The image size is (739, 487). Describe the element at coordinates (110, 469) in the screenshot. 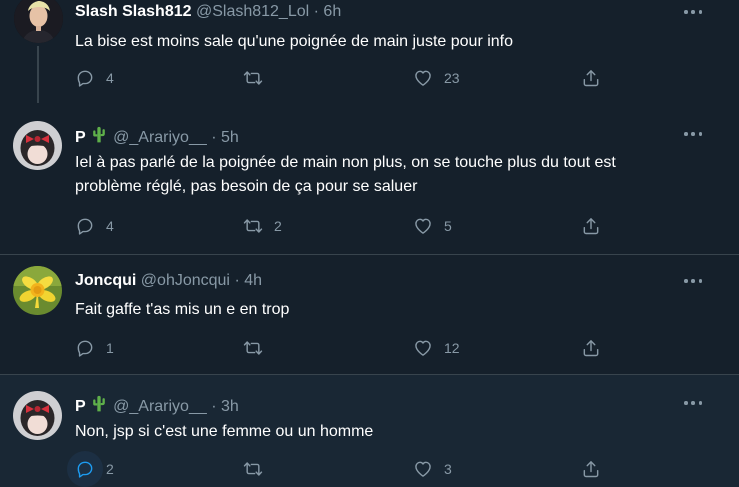

I see `reply-count: 2` at that location.